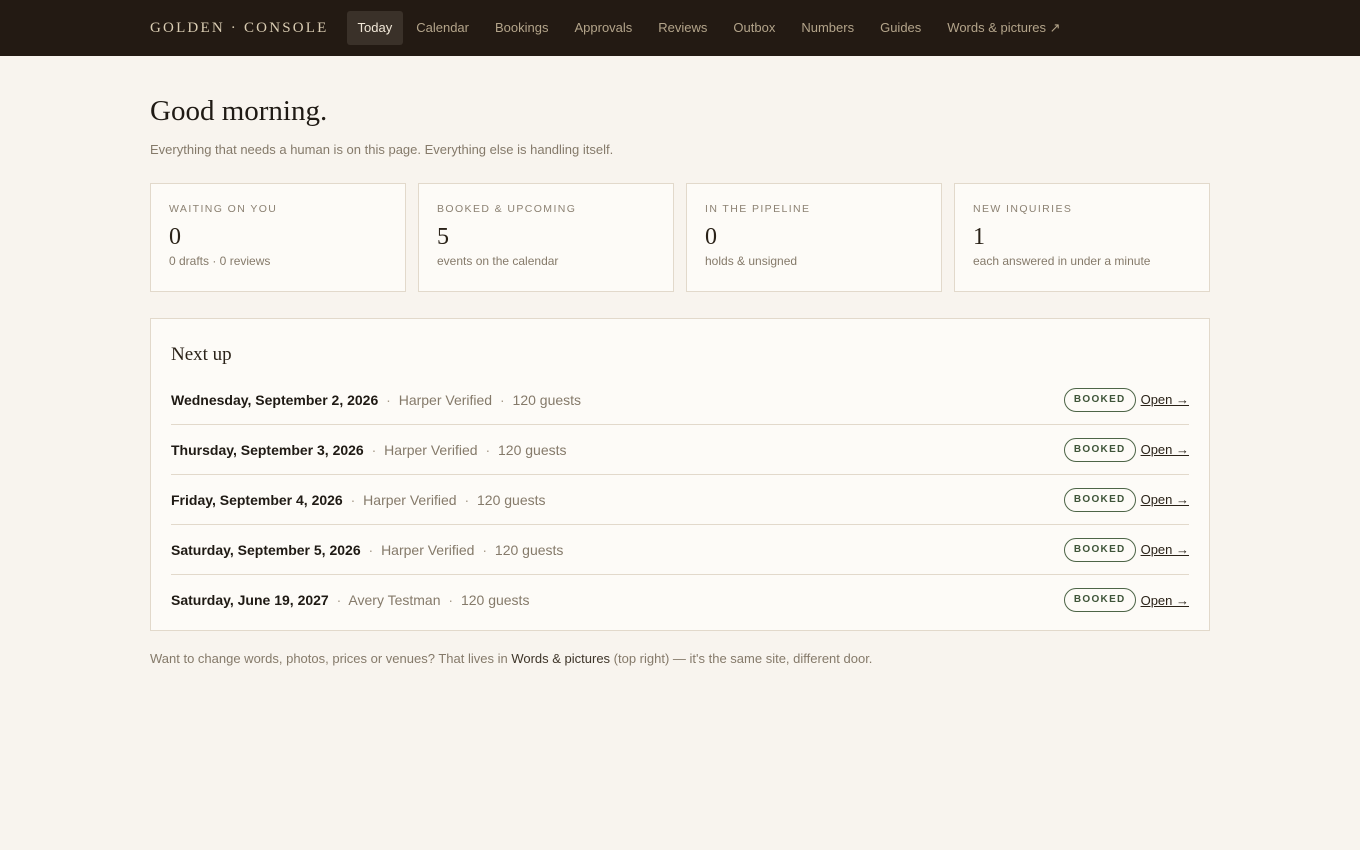 The width and height of the screenshot is (1360, 850). What do you see at coordinates (278, 237) in the screenshot?
I see `stat-card-waiting: Waiting on you 0 0 drafts · 0 reviews` at bounding box center [278, 237].